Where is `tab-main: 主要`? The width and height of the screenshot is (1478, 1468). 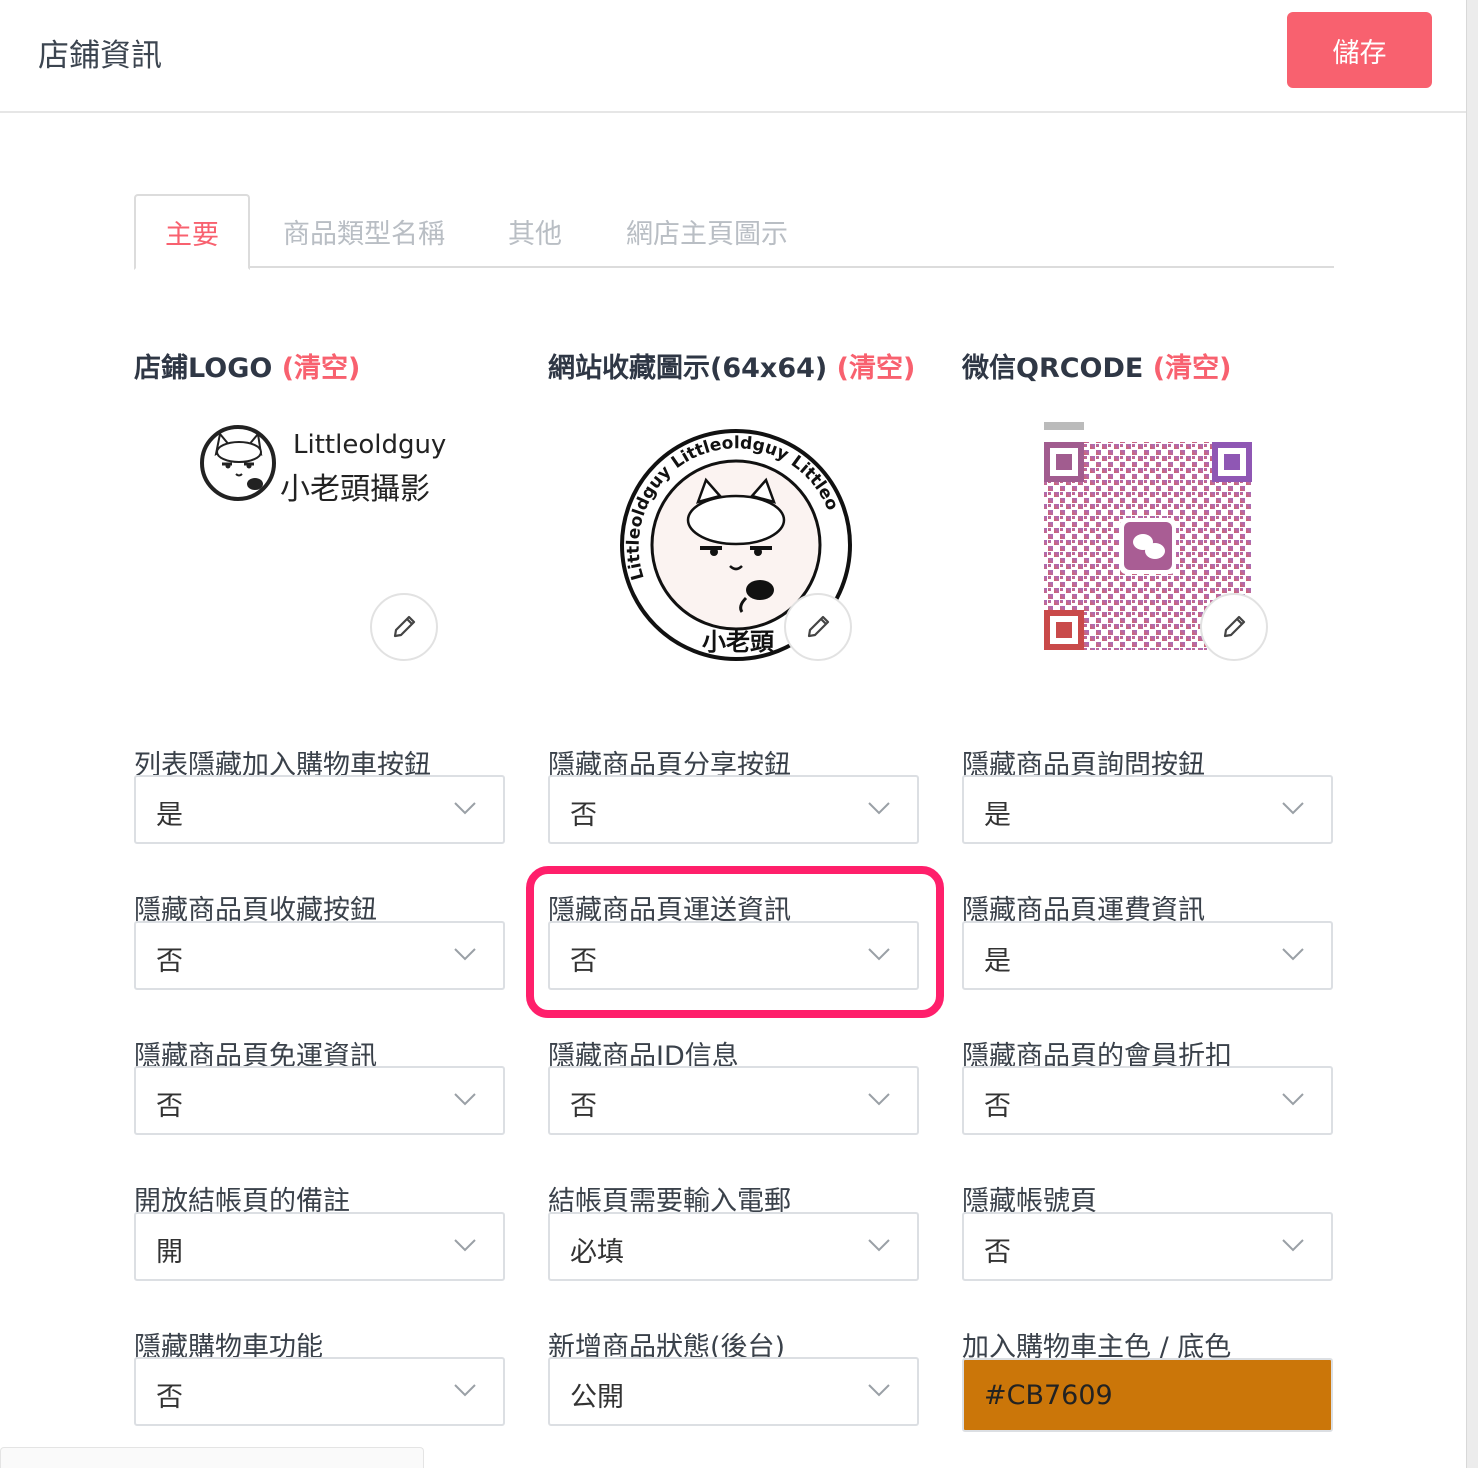 tab-main: 主要 is located at coordinates (192, 232).